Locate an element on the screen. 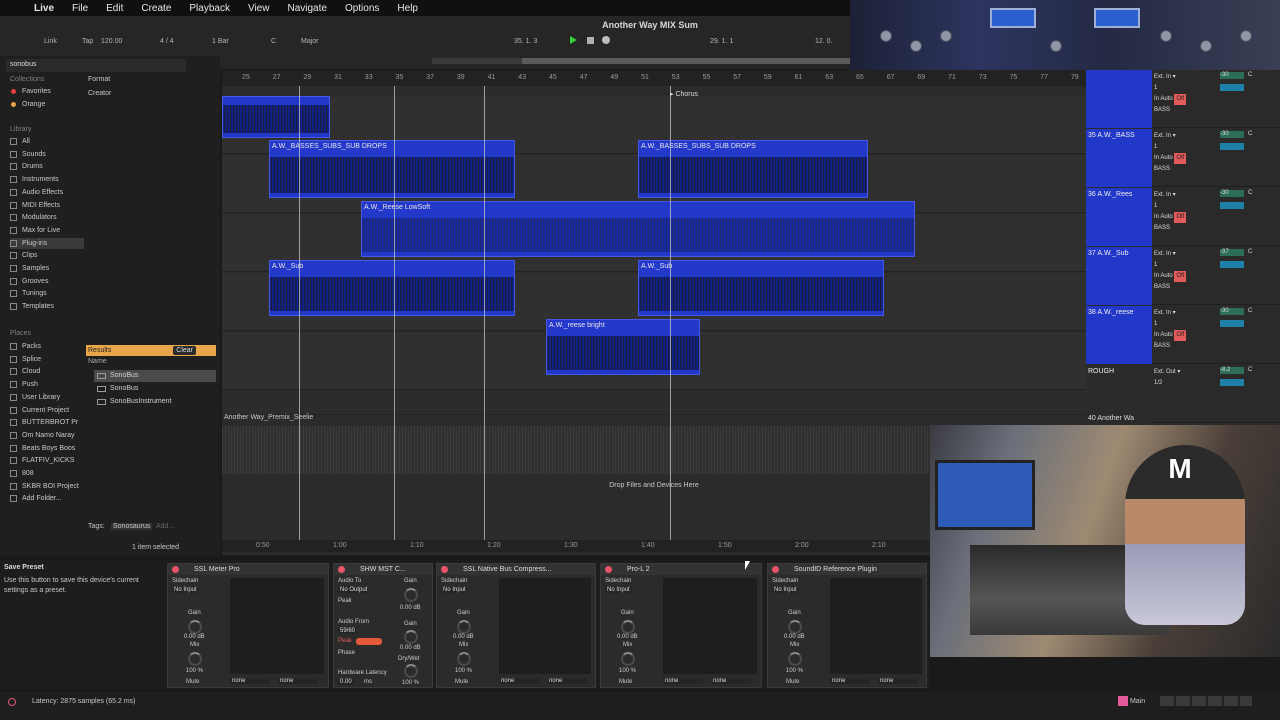 The image size is (1280, 720). places-item: Packs is located at coordinates (47, 346).